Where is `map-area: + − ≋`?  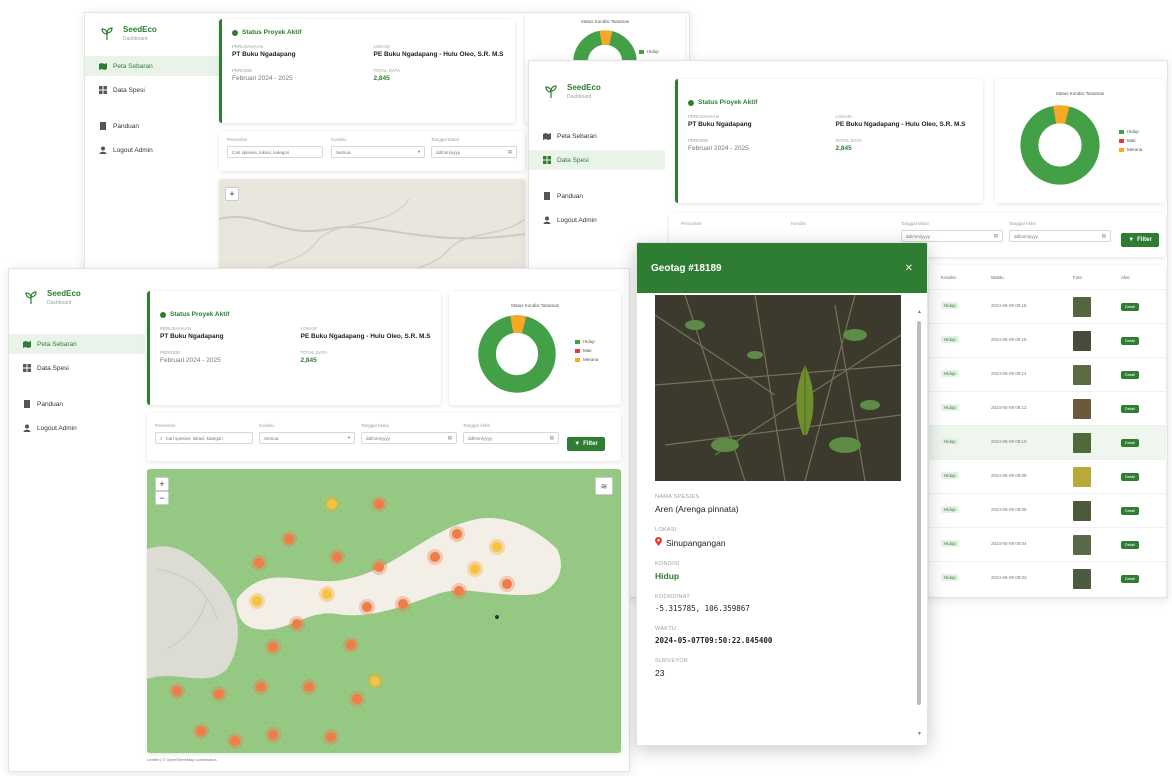 map-area: + − ≋ is located at coordinates (384, 611).